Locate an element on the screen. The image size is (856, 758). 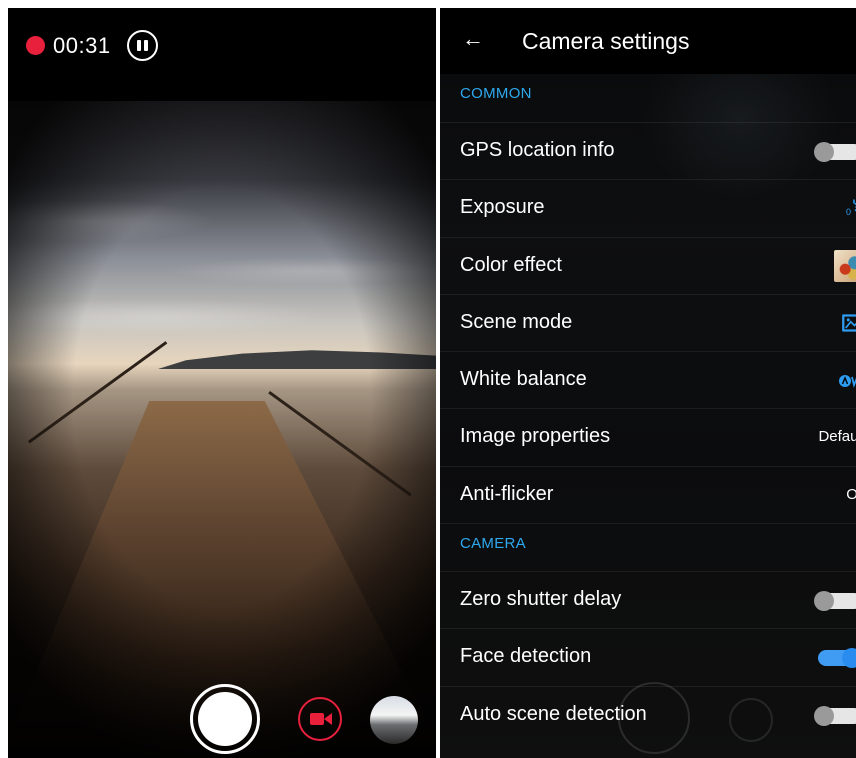
setting-color-effect: Color effect is located at coordinates (648, 265).